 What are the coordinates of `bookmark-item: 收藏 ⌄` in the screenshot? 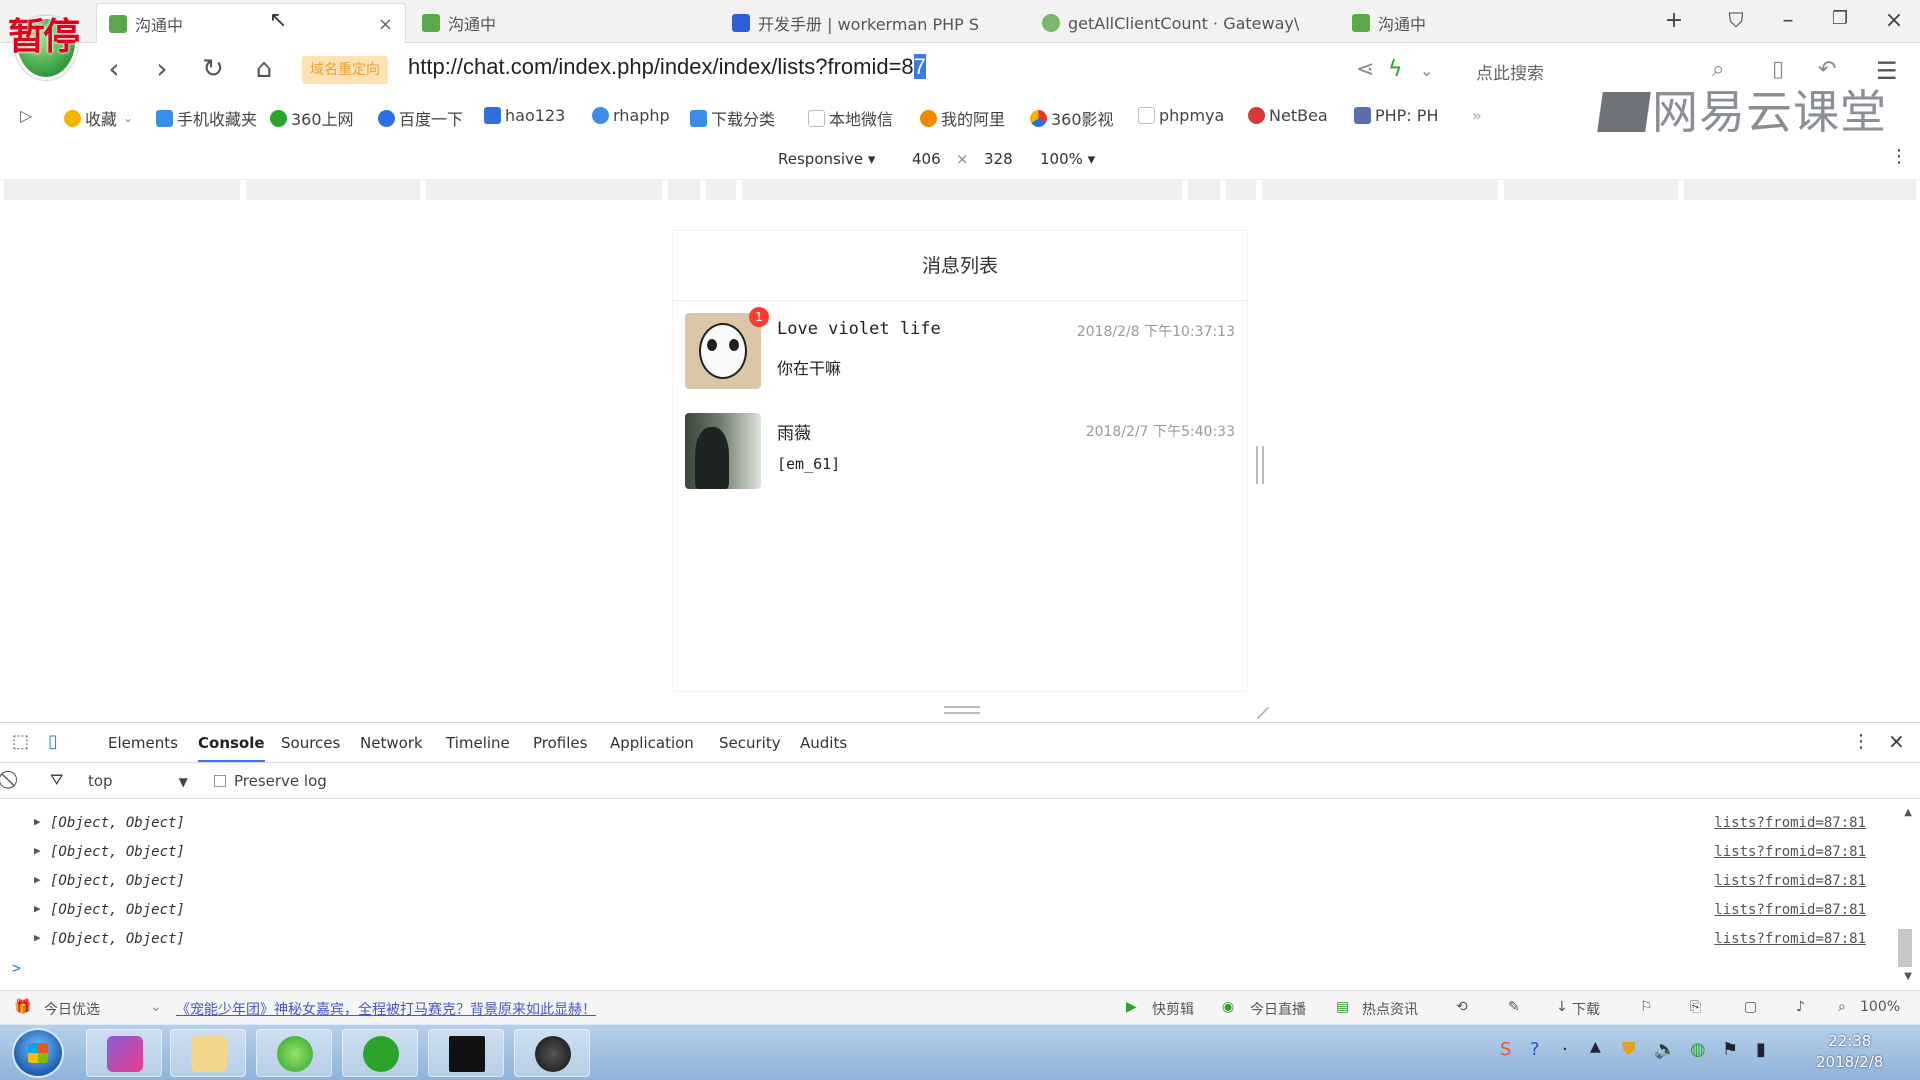 It's located at (98, 118).